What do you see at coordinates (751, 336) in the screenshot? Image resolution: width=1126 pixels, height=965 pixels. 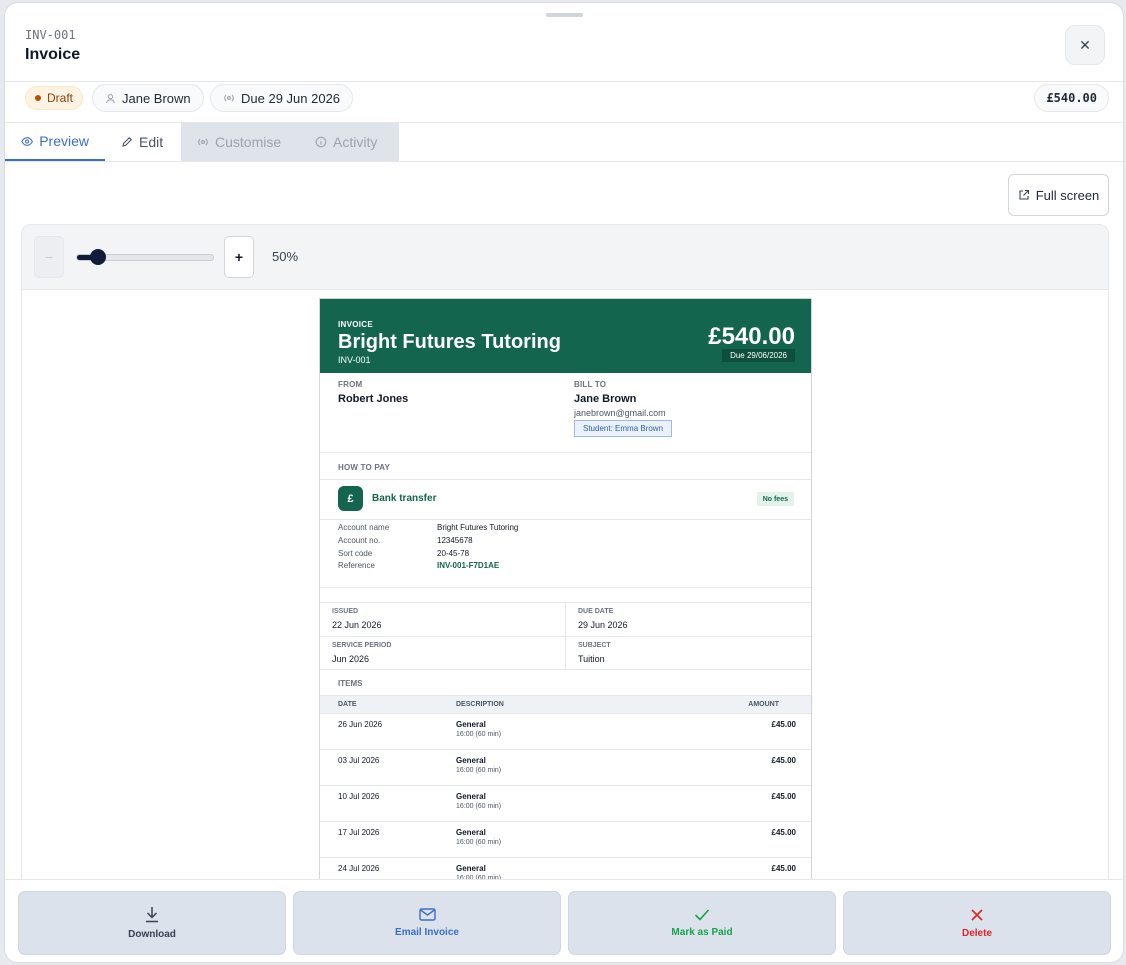 I see `invoice-amount: £540.00` at bounding box center [751, 336].